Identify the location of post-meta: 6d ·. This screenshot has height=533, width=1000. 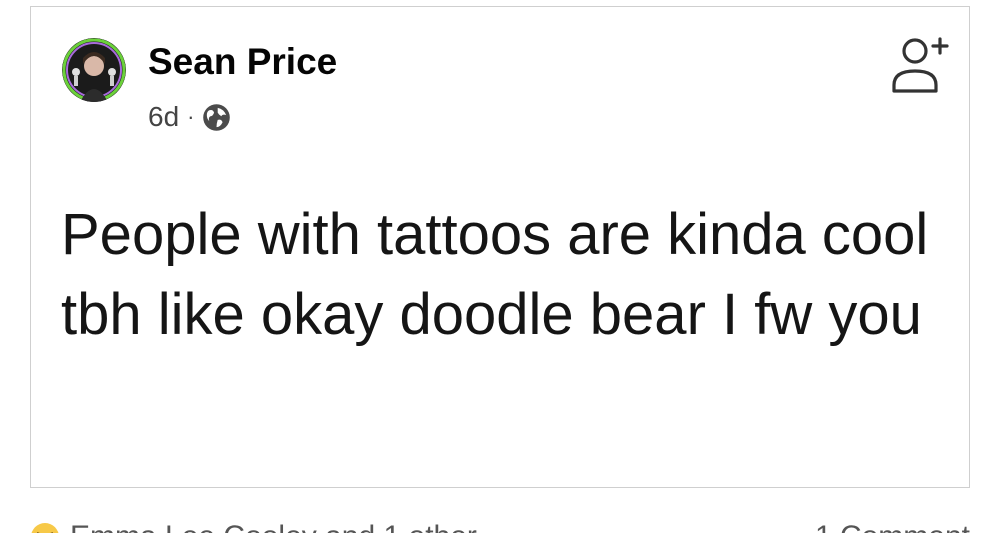
(189, 117).